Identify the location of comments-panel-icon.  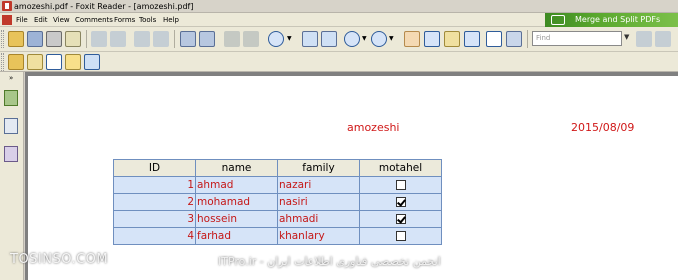
(16, 62).